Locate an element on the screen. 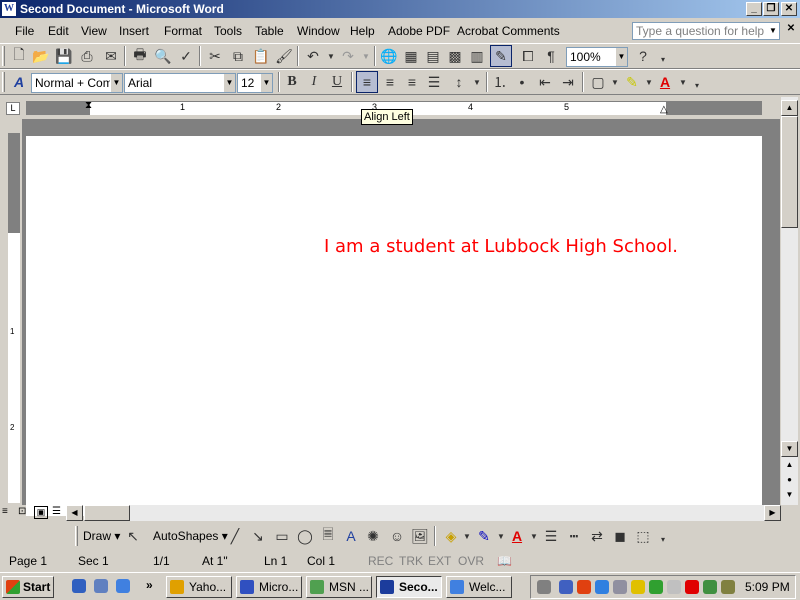  insert-table-icon: ▤ is located at coordinates (433, 56).